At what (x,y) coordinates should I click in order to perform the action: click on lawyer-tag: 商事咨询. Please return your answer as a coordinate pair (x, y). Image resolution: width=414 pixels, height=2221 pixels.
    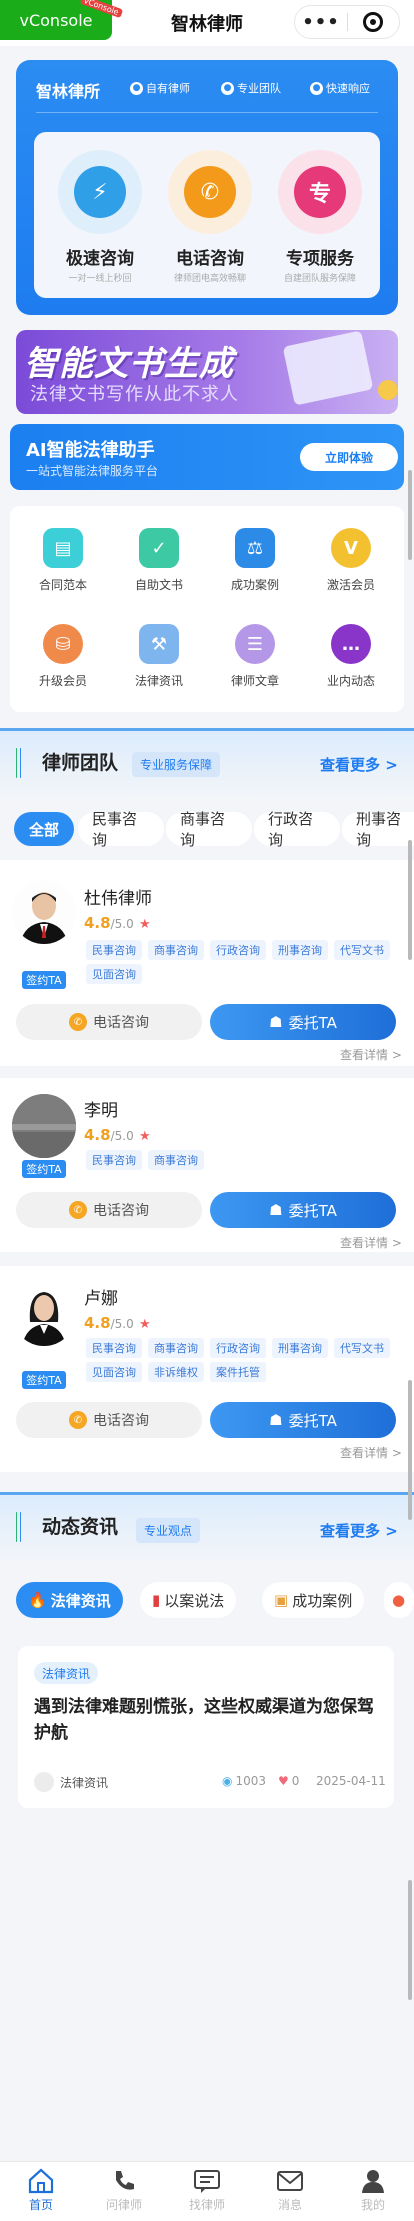
    Looking at the image, I should click on (176, 1160).